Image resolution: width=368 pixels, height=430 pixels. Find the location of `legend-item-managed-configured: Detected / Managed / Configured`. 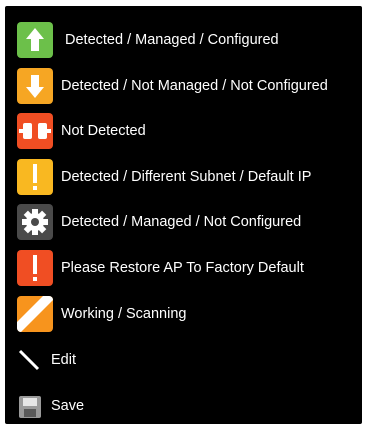

legend-item-managed-configured: Detected / Managed / Configured is located at coordinates (183, 40).